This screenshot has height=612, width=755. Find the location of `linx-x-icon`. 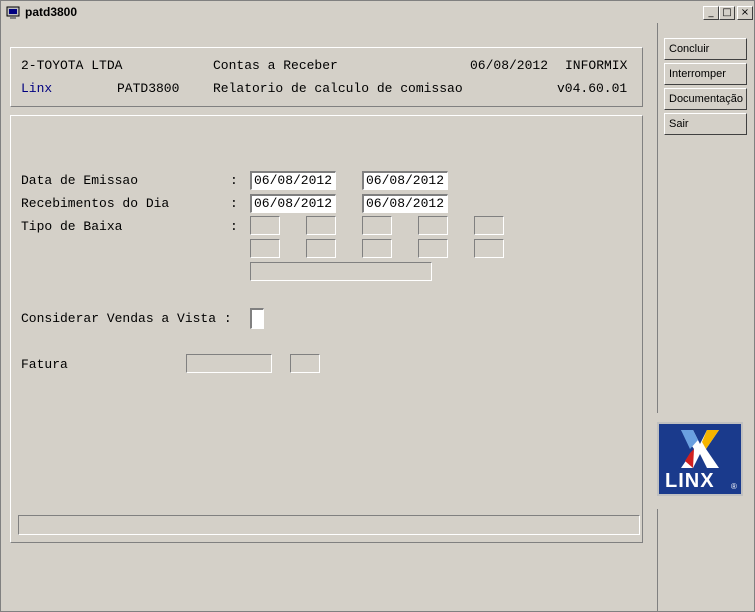

linx-x-icon is located at coordinates (700, 449).